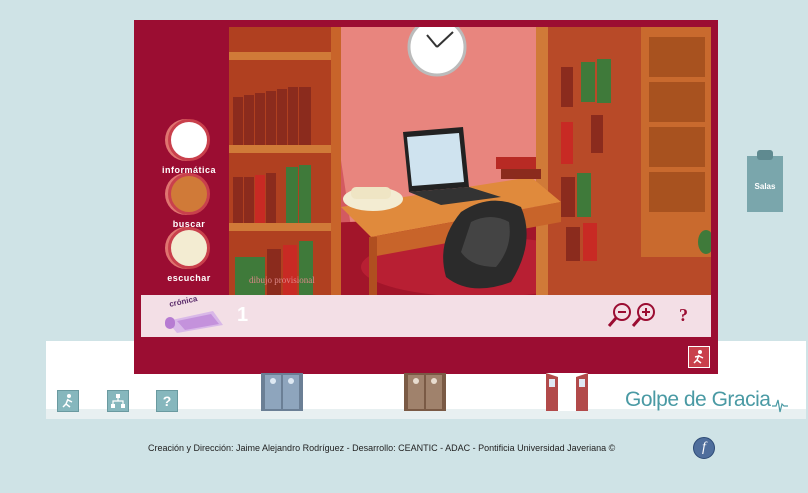 This screenshot has width=808, height=493. I want to click on logo-text: Golpe de Gracia, so click(698, 399).